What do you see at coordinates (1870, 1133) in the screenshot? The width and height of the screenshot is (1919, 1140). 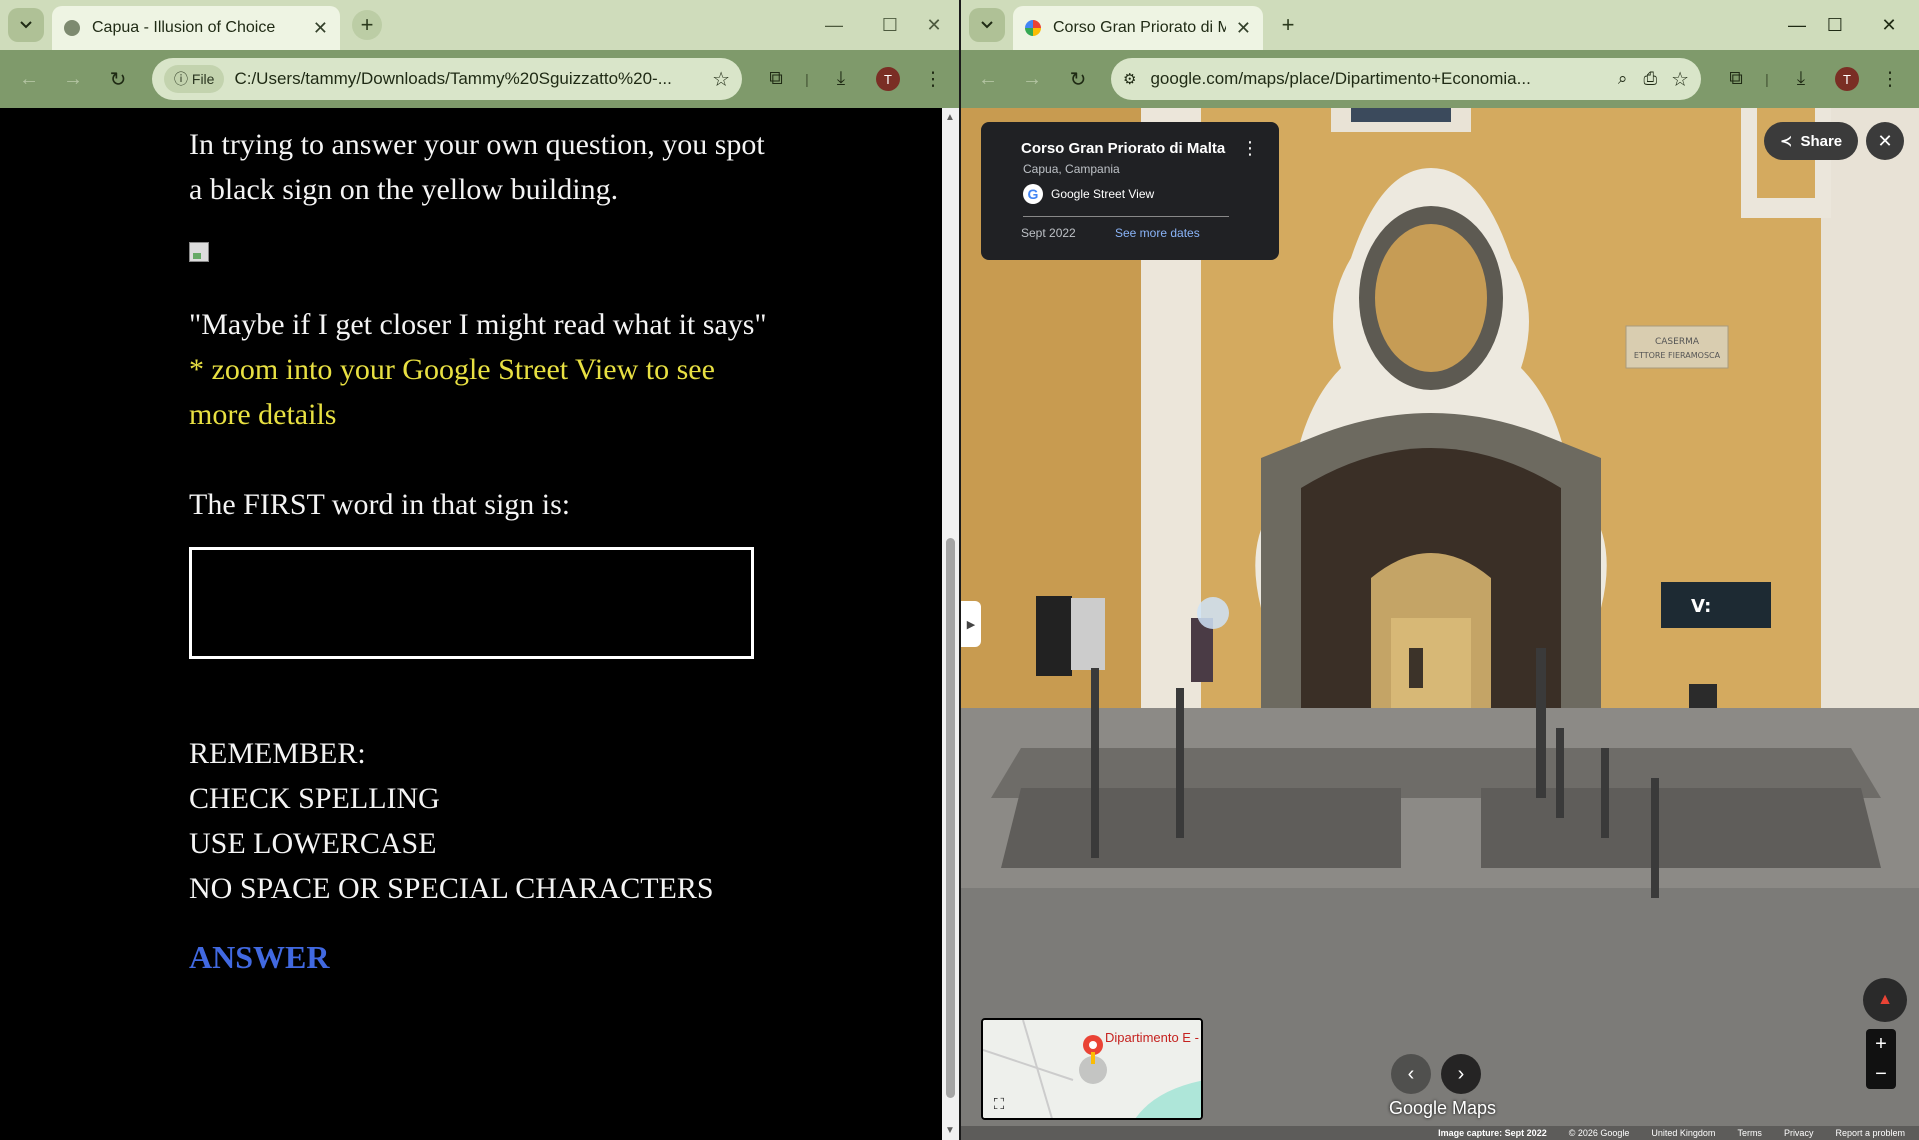 I see `footer-report: Report a problem` at bounding box center [1870, 1133].